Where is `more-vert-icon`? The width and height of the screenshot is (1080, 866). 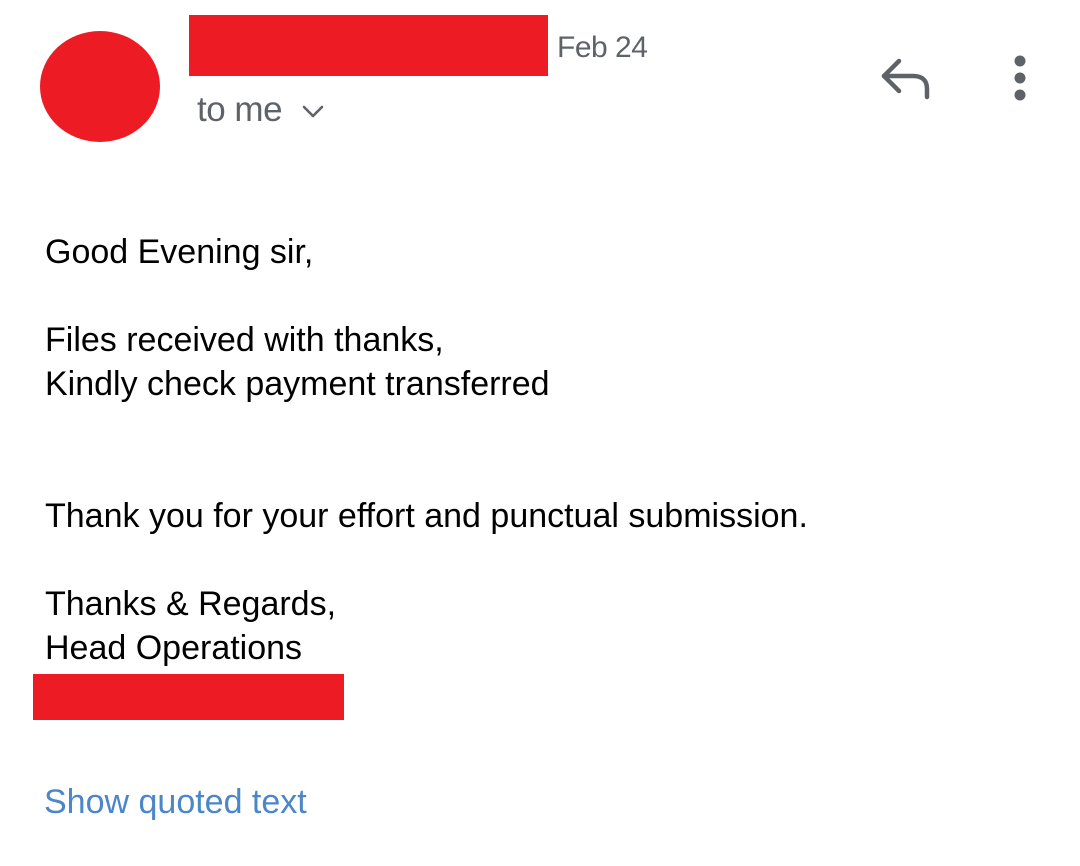 more-vert-icon is located at coordinates (1020, 78).